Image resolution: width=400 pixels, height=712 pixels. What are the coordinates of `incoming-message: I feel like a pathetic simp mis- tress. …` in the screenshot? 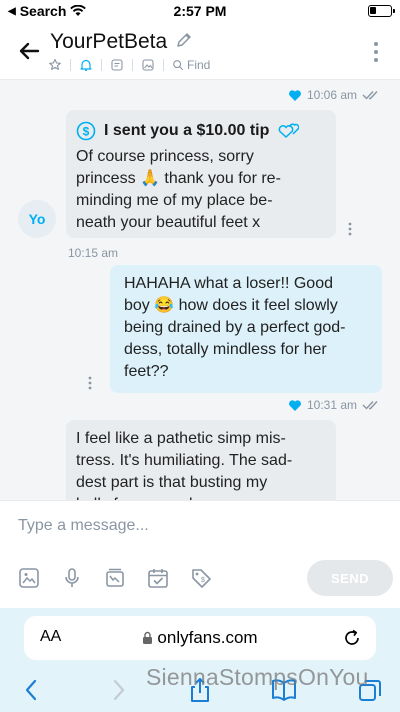 It's located at (201, 460).